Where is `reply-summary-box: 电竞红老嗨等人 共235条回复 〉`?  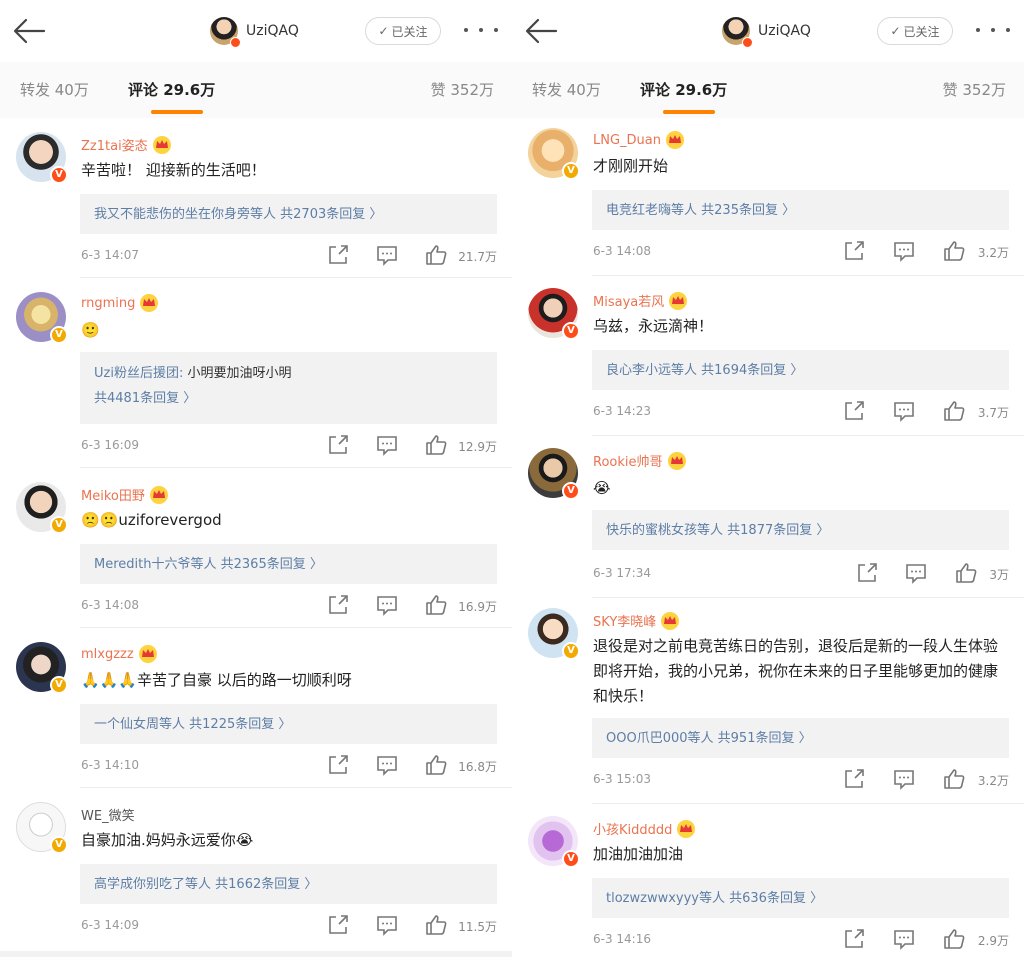 reply-summary-box: 电竞红老嗨等人 共235条回复 〉 is located at coordinates (800, 210).